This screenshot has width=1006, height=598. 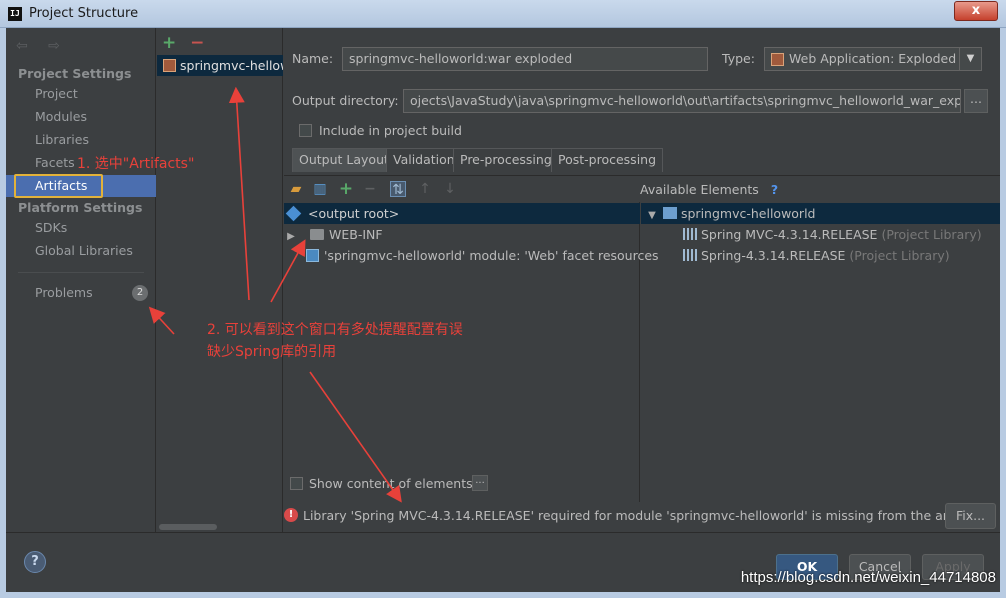 I want to click on nav-divider, so click(x=81, y=272).